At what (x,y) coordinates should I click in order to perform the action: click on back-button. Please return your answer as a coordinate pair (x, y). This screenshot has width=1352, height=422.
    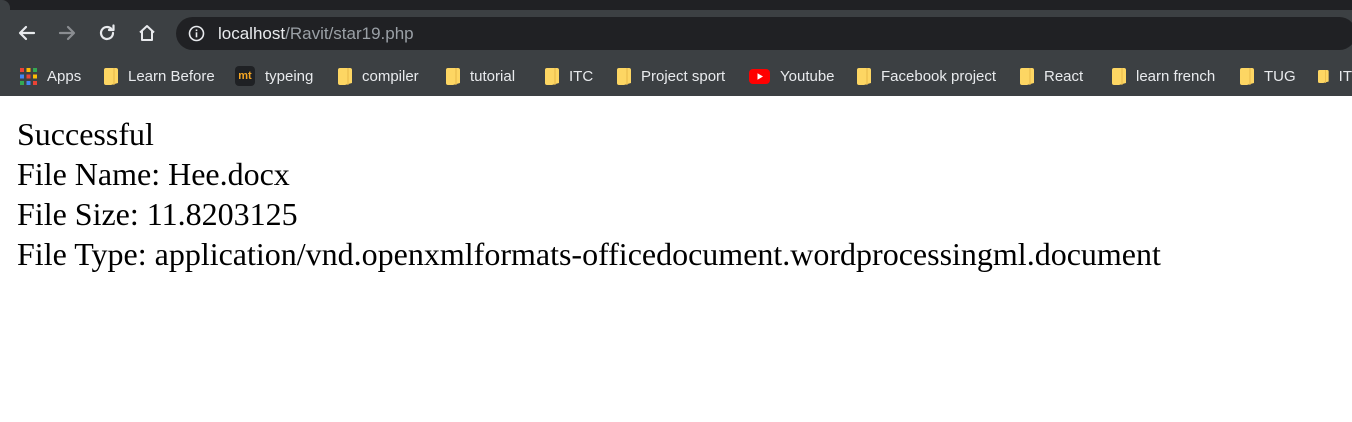
    Looking at the image, I should click on (27, 33).